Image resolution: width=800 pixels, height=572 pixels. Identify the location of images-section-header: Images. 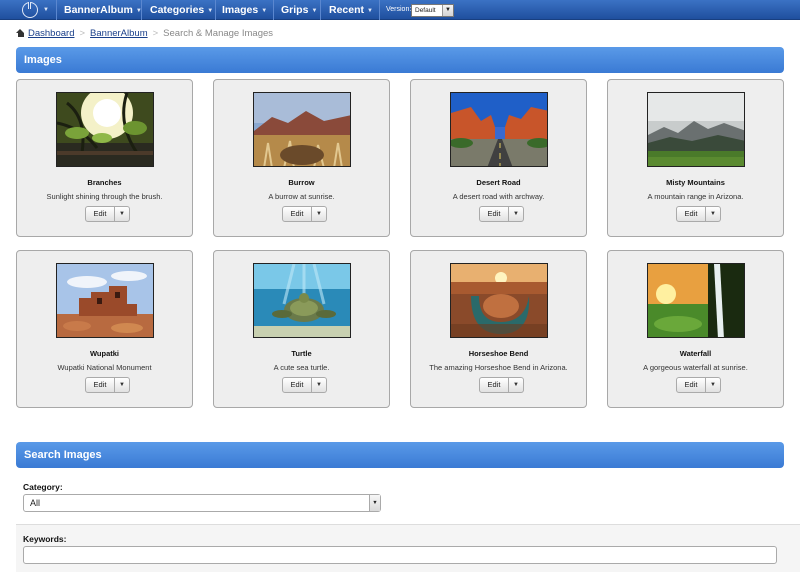
(400, 60).